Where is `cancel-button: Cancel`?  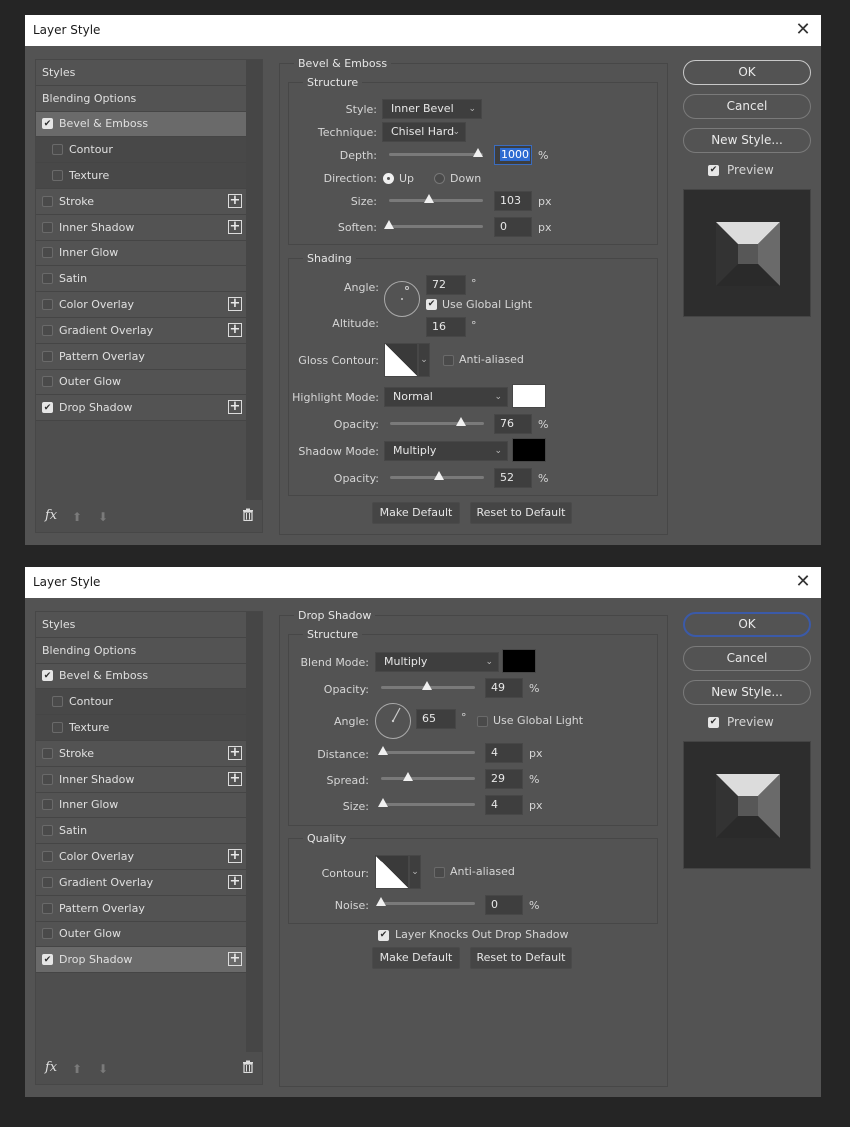
cancel-button: Cancel is located at coordinates (747, 658).